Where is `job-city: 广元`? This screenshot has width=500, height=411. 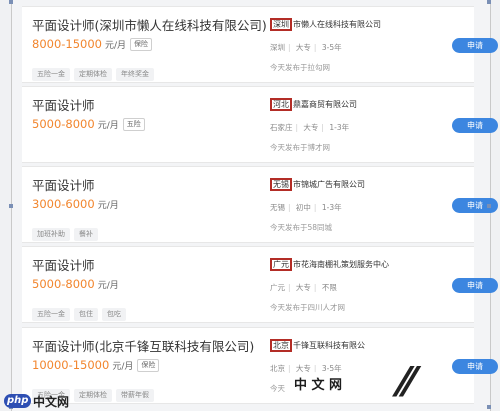 job-city: 广元 is located at coordinates (277, 287).